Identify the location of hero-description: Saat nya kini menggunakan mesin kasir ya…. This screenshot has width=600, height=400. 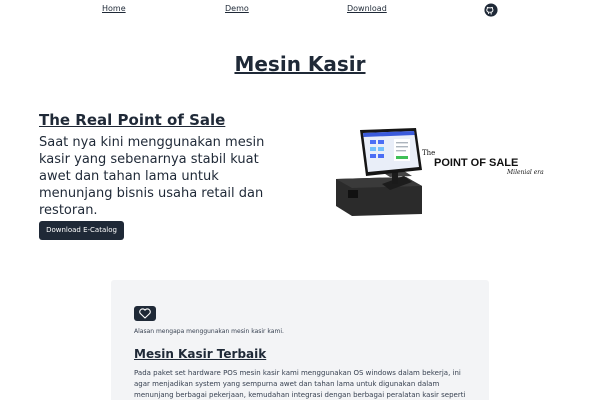
(152, 176).